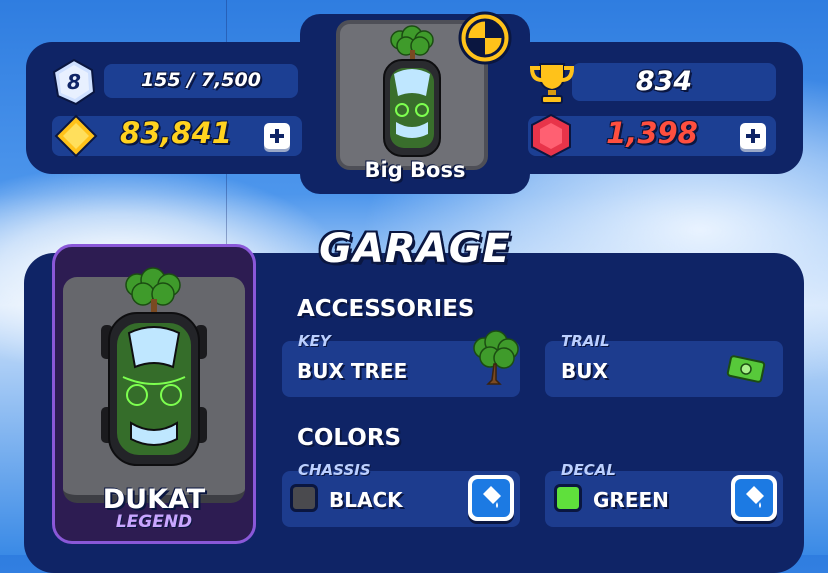  Describe the element at coordinates (585, 341) in the screenshot. I see `trail-slot-label: TRAIL` at that location.